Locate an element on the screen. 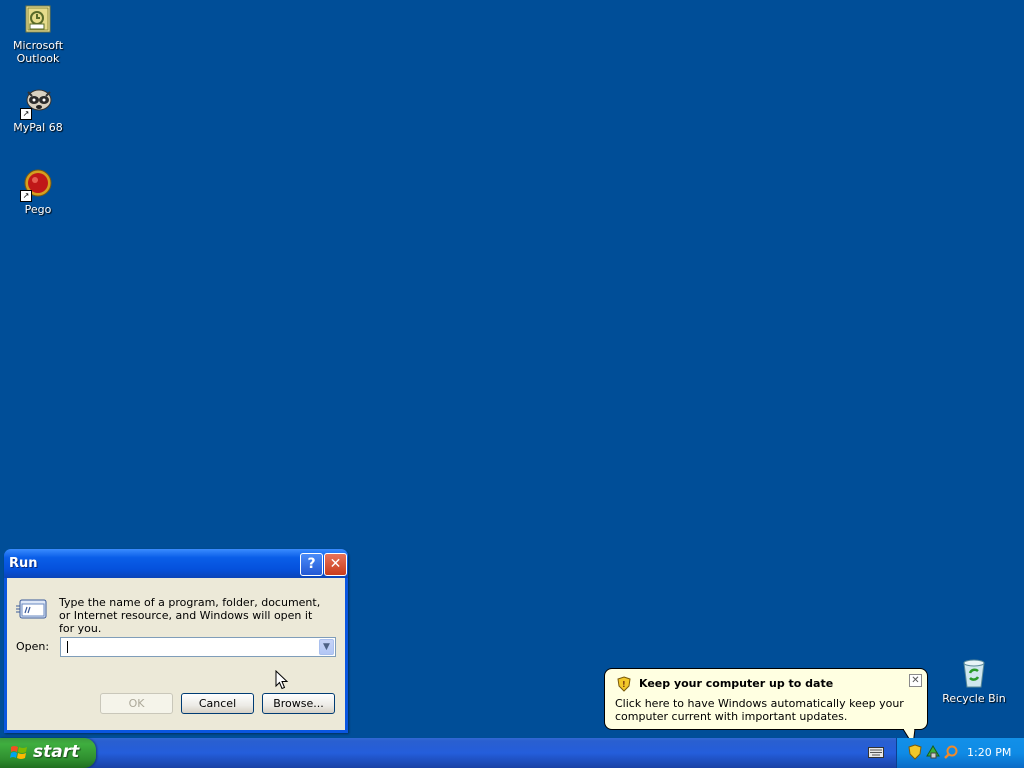 This screenshot has height=768, width=1024. desktop-icon-mypal: ↗ MyPal 68 is located at coordinates (38, 110).